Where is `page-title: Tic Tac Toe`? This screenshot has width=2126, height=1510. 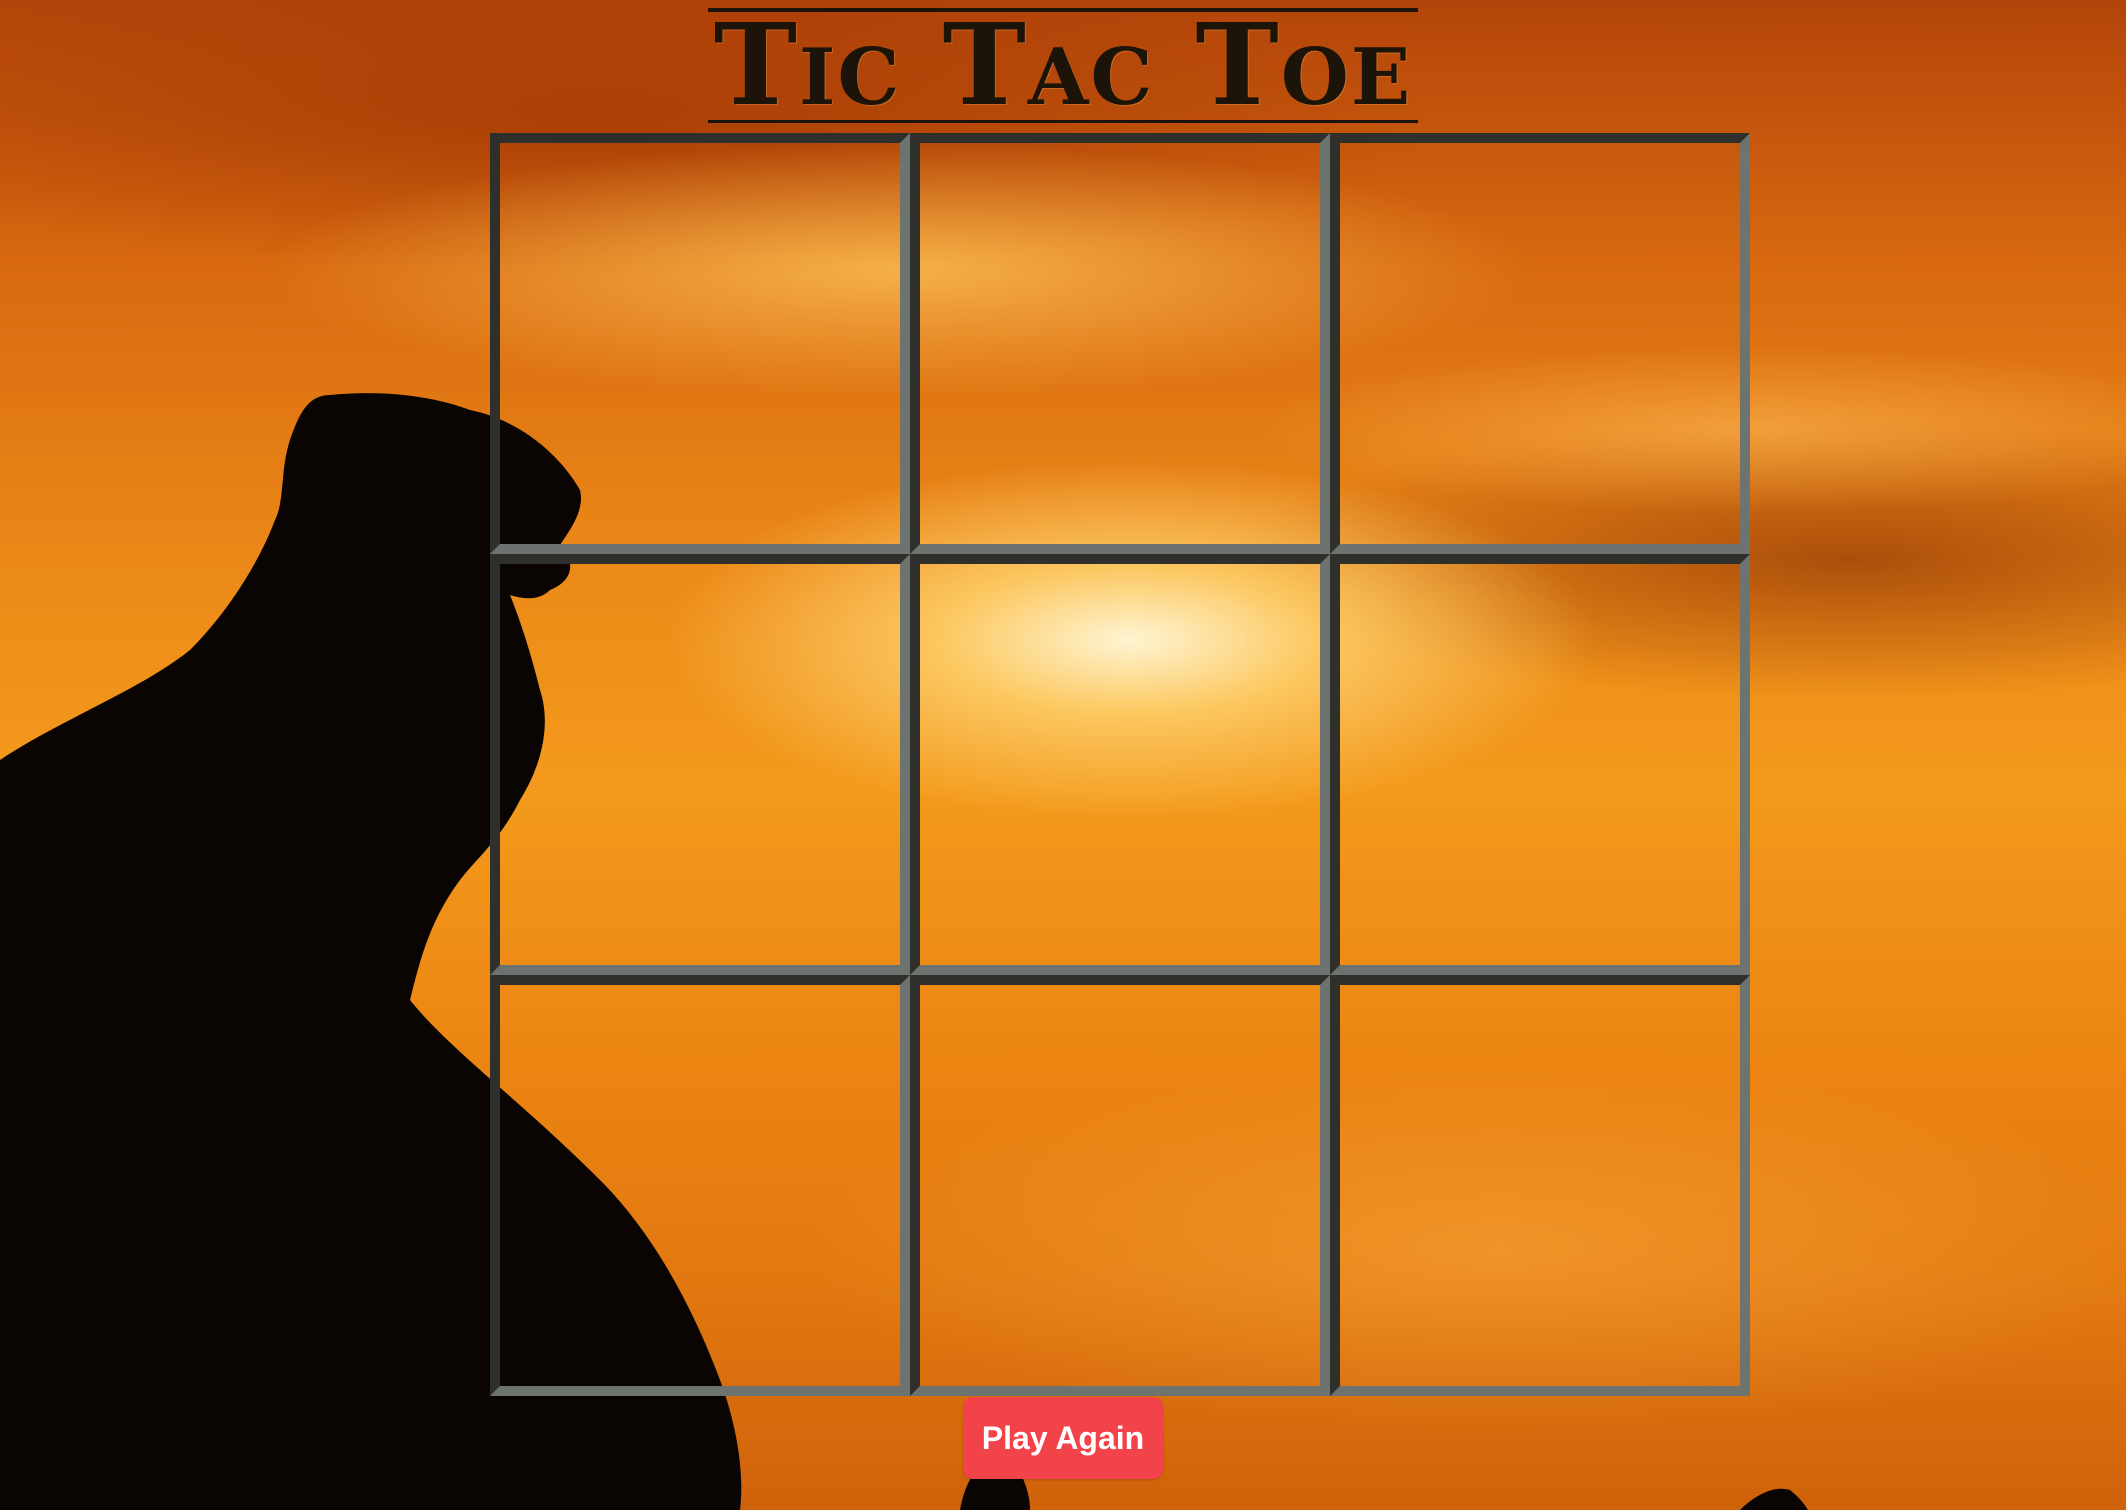
page-title: Tic Tac Toe is located at coordinates (1063, 65).